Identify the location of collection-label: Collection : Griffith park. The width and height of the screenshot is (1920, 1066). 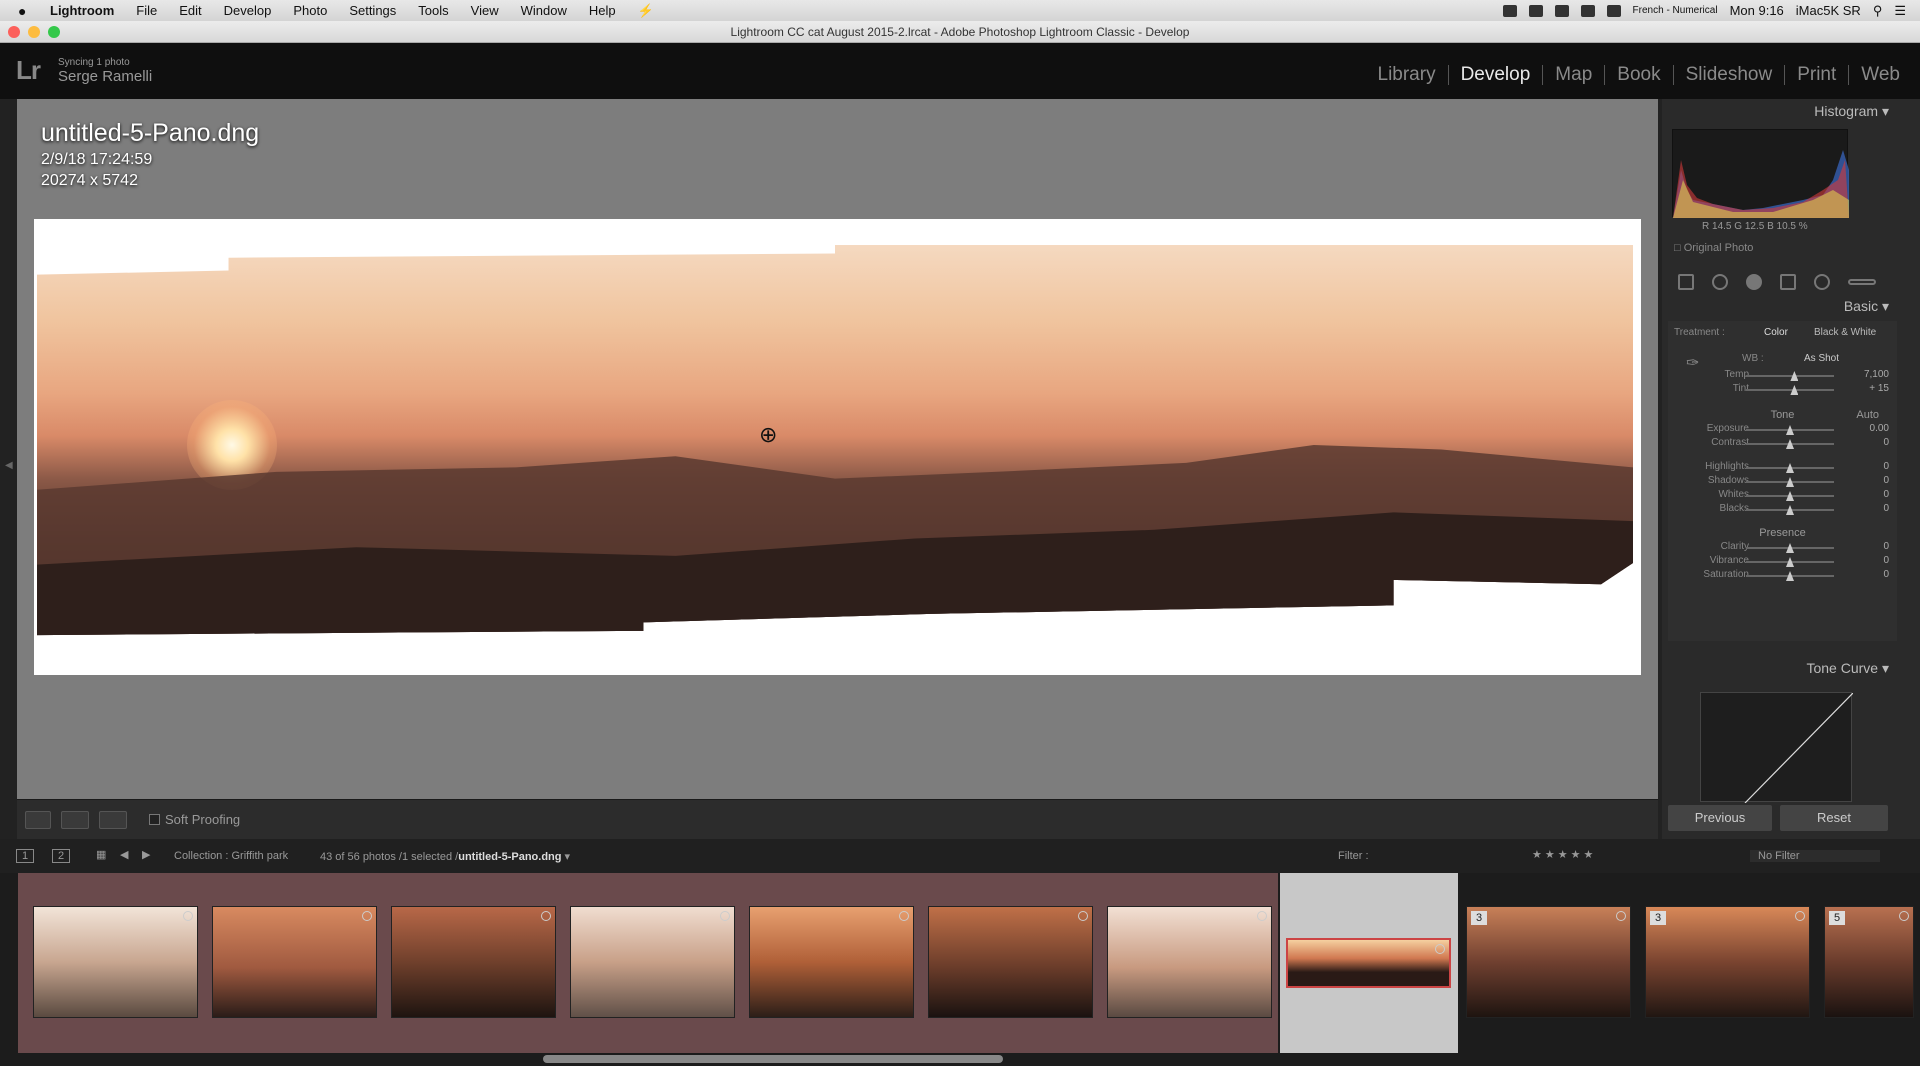
(231, 856).